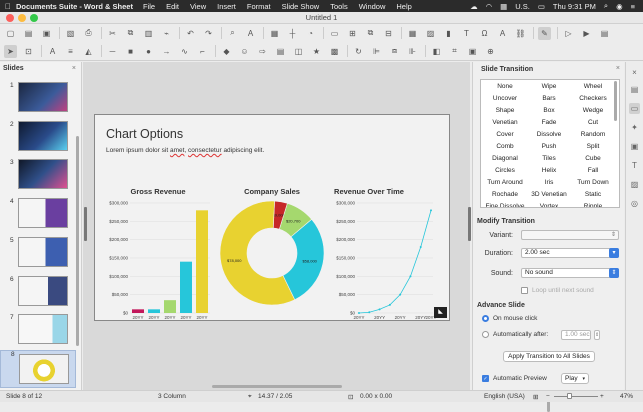  I want to click on clone-format-icon: ⌁, so click(166, 33).